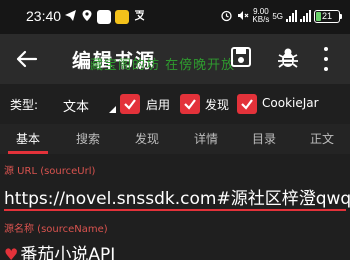  What do you see at coordinates (206, 138) in the screenshot?
I see `tab-detail: 详情` at bounding box center [206, 138].